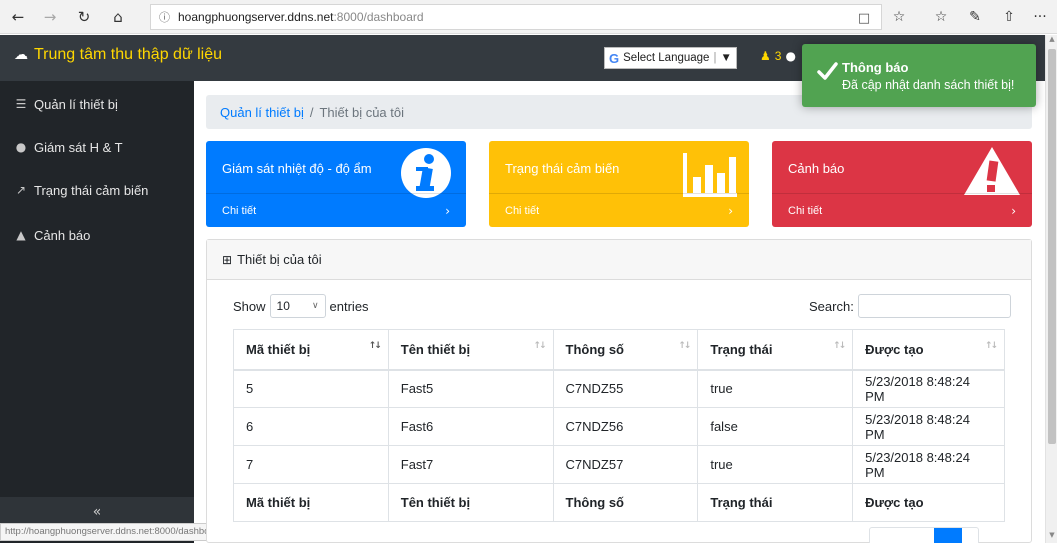  I want to click on column-footer-label: Được tạo, so click(928, 502).